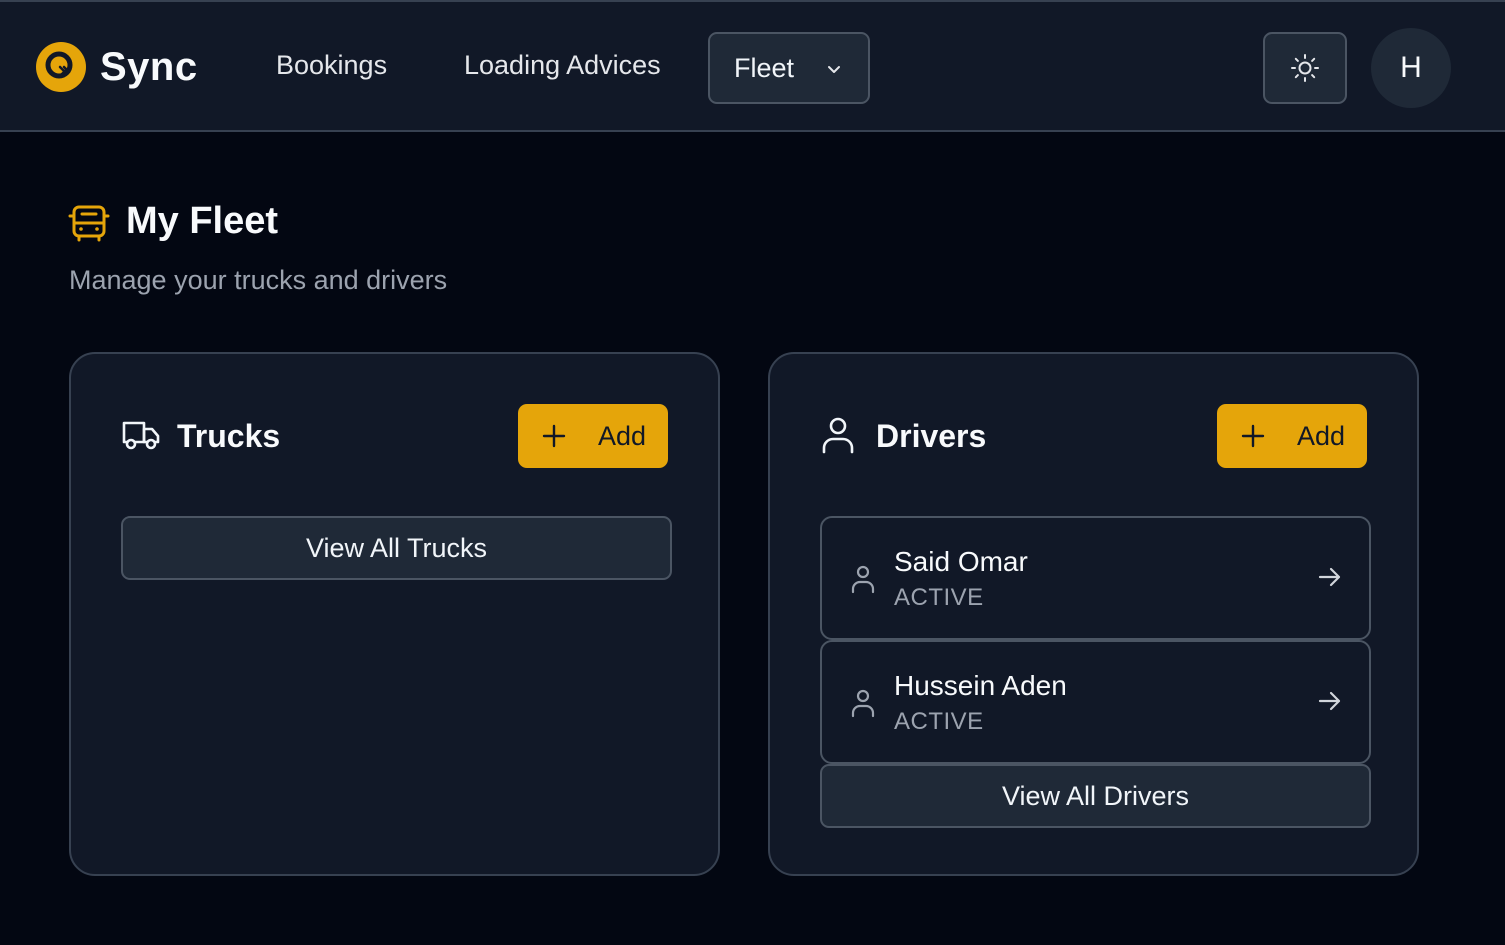 The height and width of the screenshot is (945, 1505). Describe the element at coordinates (961, 561) in the screenshot. I see `driver-name: Said Omar` at that location.